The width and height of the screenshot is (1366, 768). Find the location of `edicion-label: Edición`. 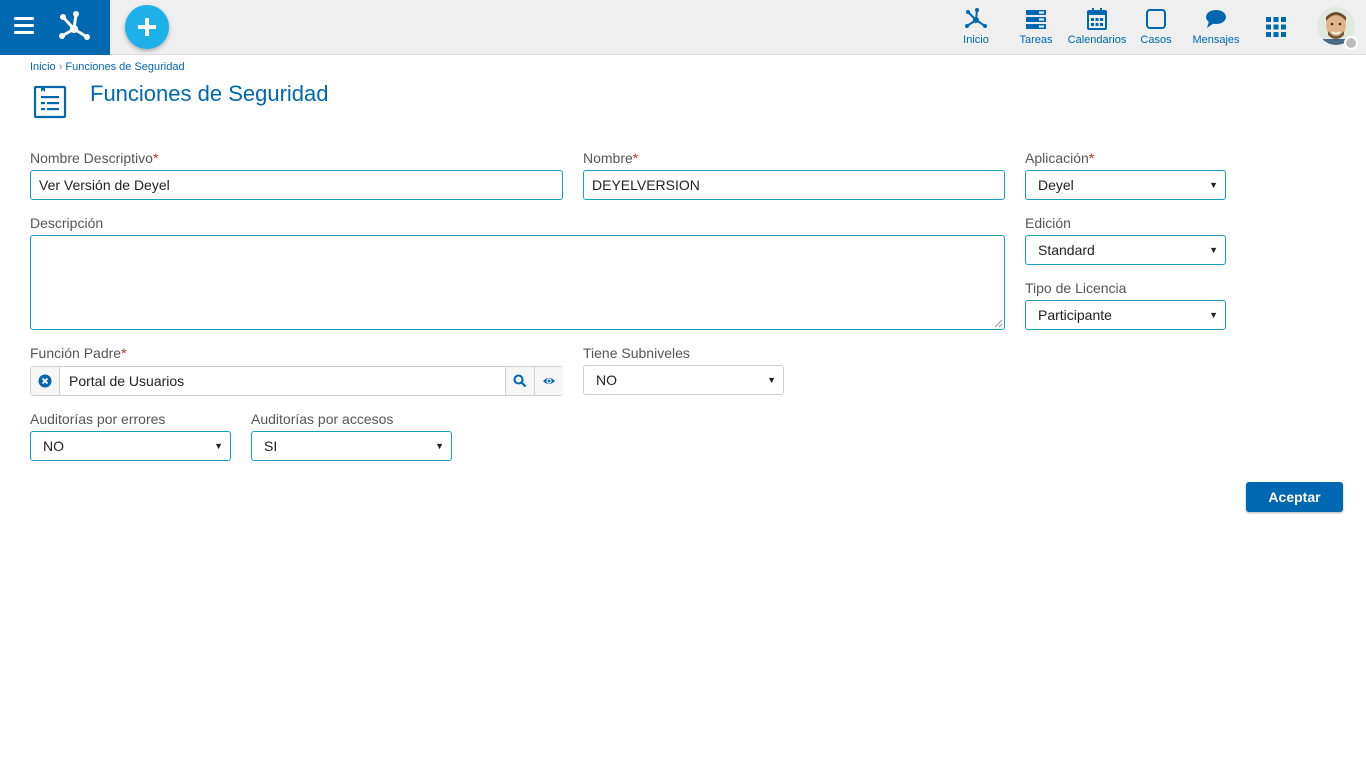

edicion-label: Edición is located at coordinates (1048, 223).